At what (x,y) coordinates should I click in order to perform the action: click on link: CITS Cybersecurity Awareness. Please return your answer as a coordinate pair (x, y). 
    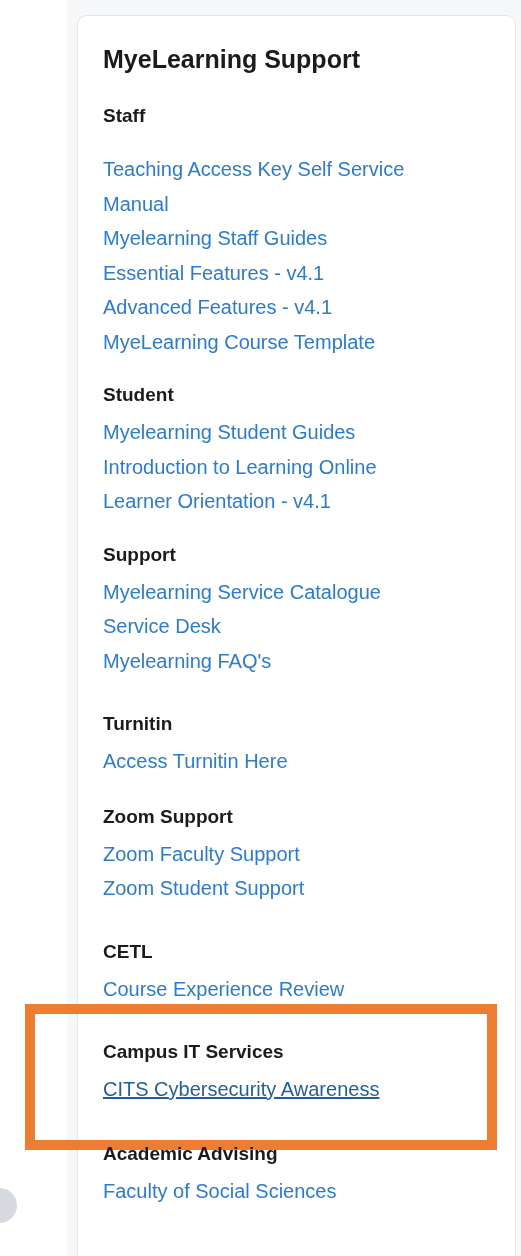
    Looking at the image, I should click on (241, 1089).